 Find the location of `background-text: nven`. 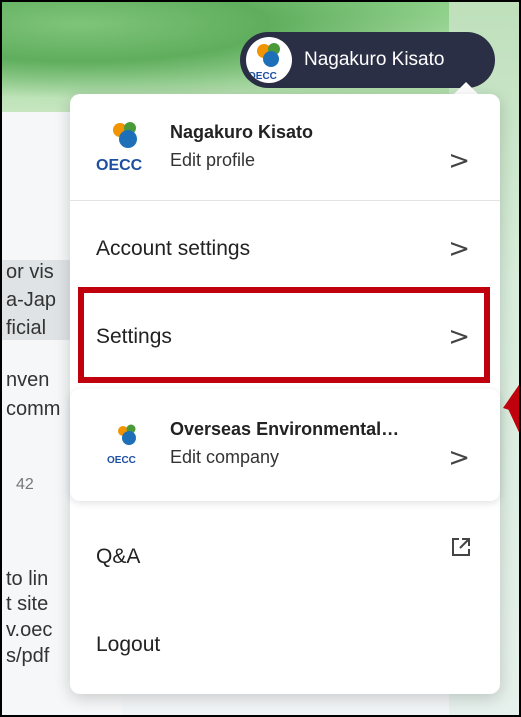

background-text: nven is located at coordinates (28, 380).